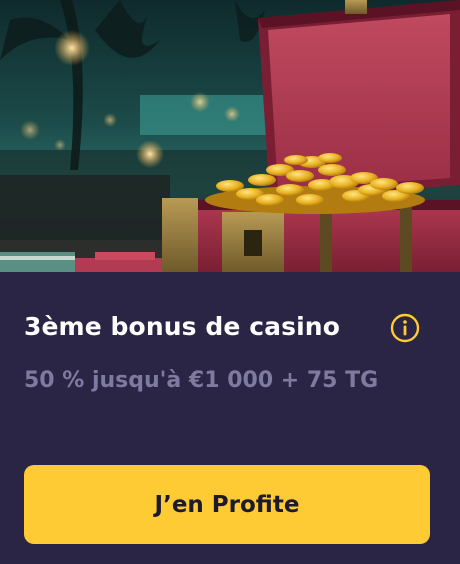  I want to click on bonus-title: 3ème bonus de casino, so click(182, 326).